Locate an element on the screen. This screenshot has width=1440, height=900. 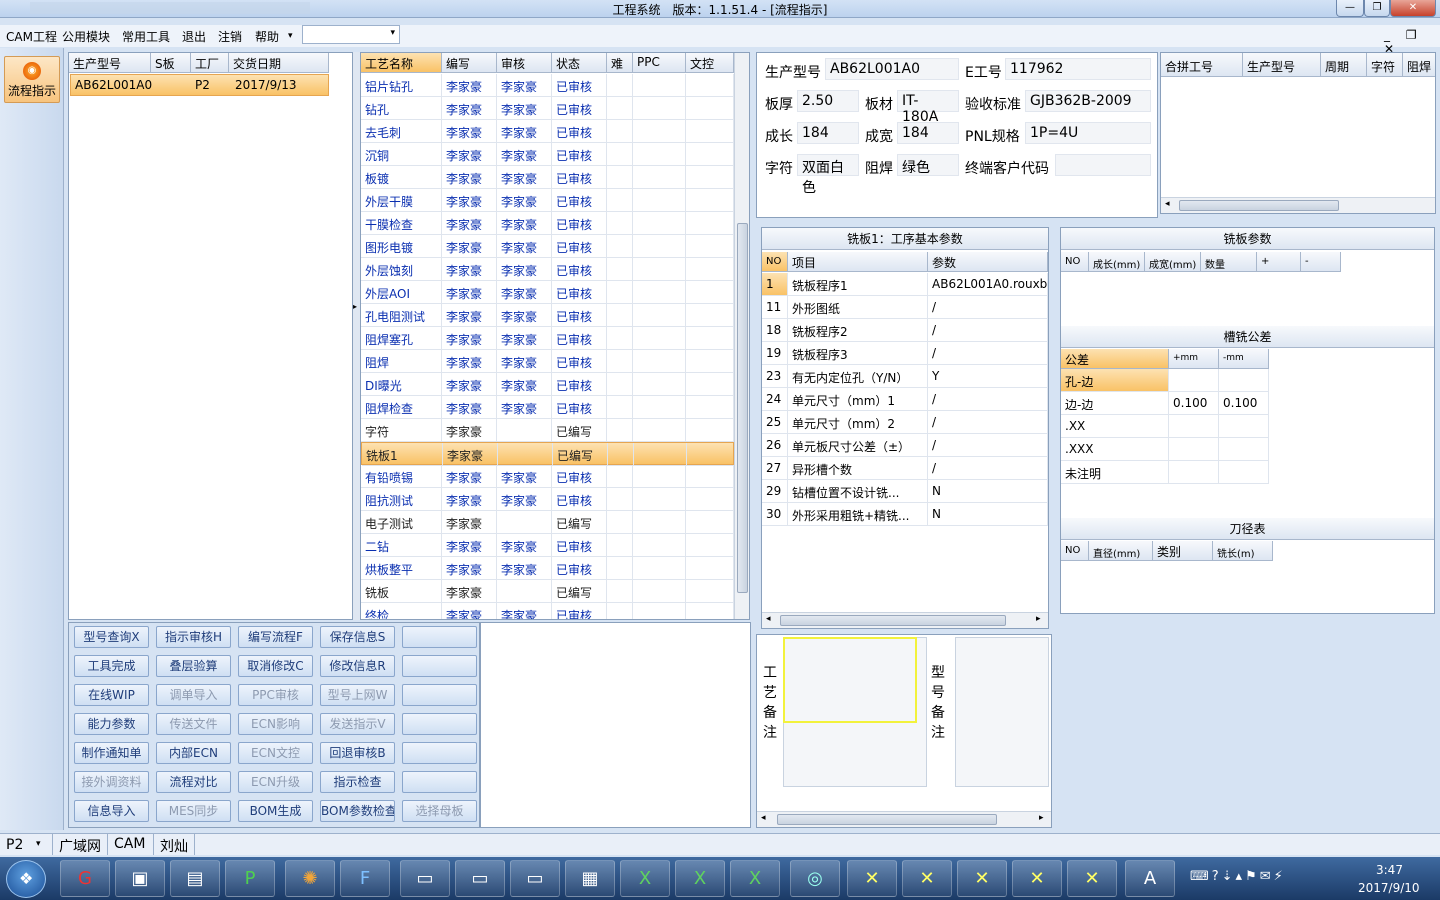
shell-app-icon: ✺ is located at coordinates (310, 878).